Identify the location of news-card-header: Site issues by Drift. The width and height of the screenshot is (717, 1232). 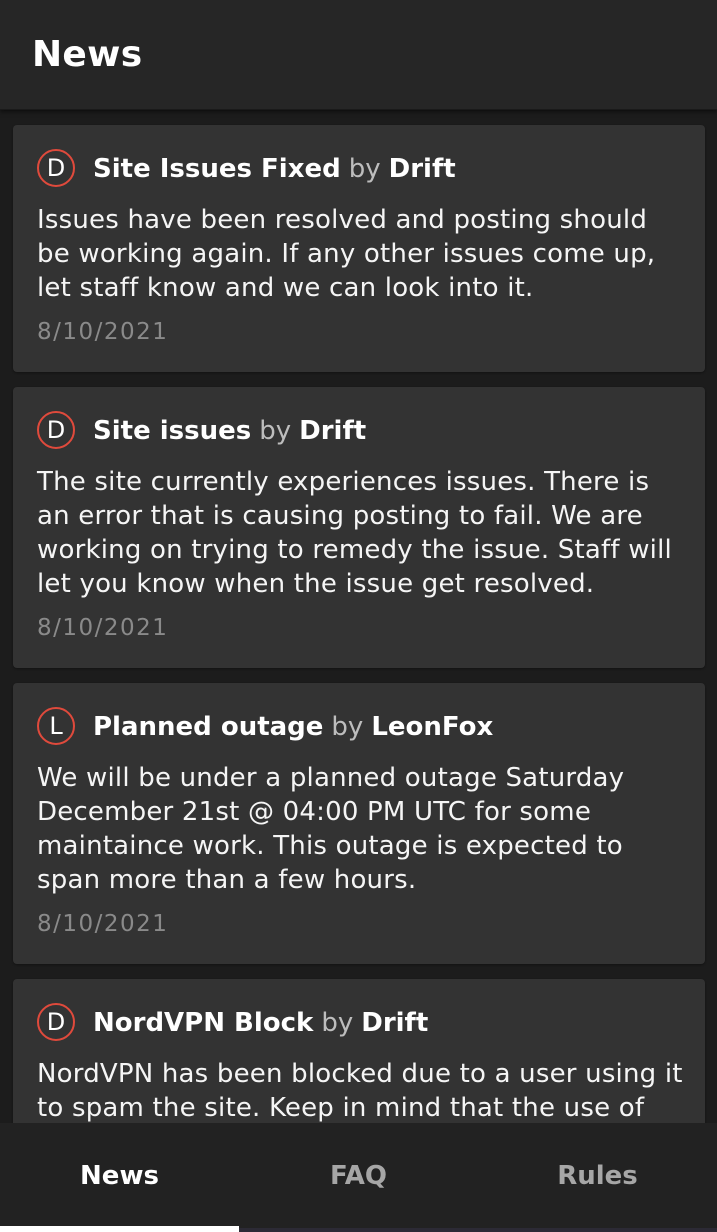
(229, 431).